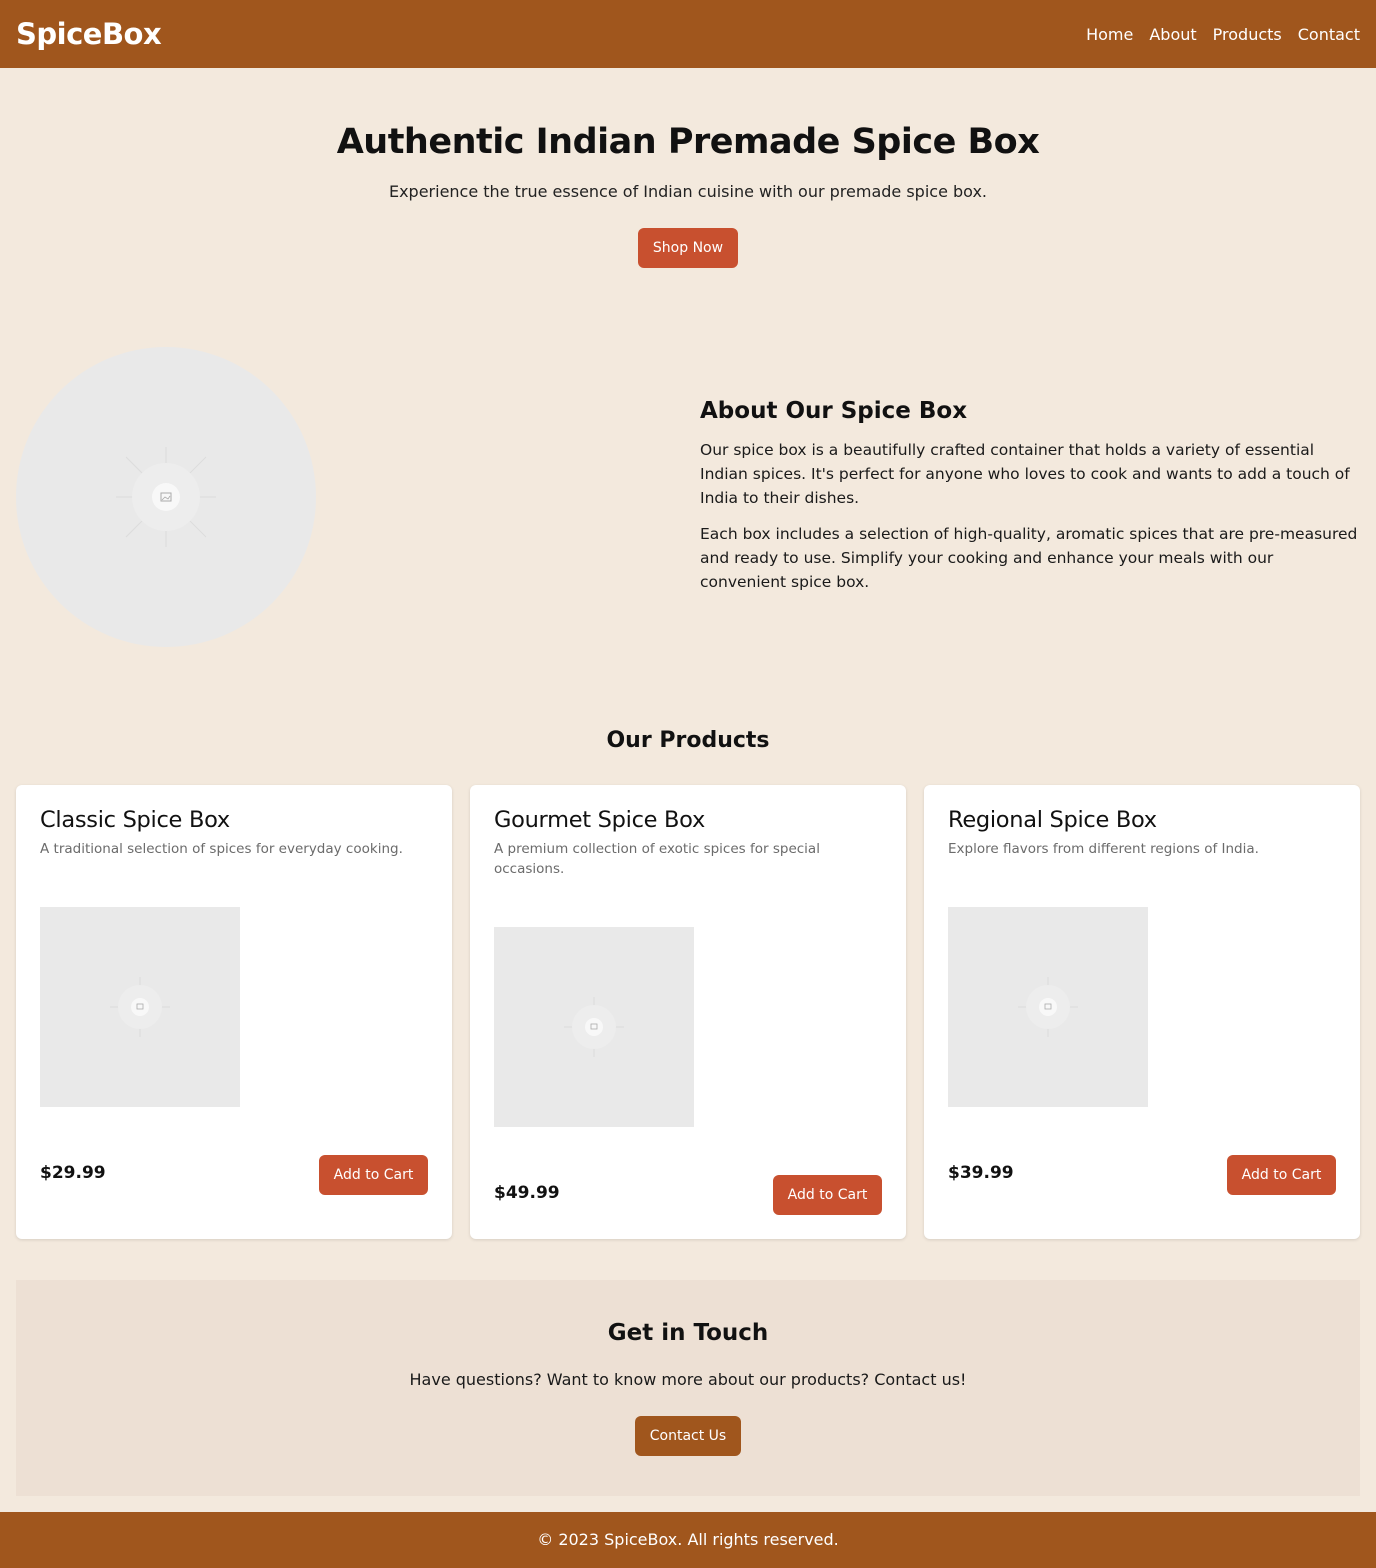 The image size is (1376, 1568). Describe the element at coordinates (1052, 820) in the screenshot. I see `product-name: Regional Spice Box` at that location.